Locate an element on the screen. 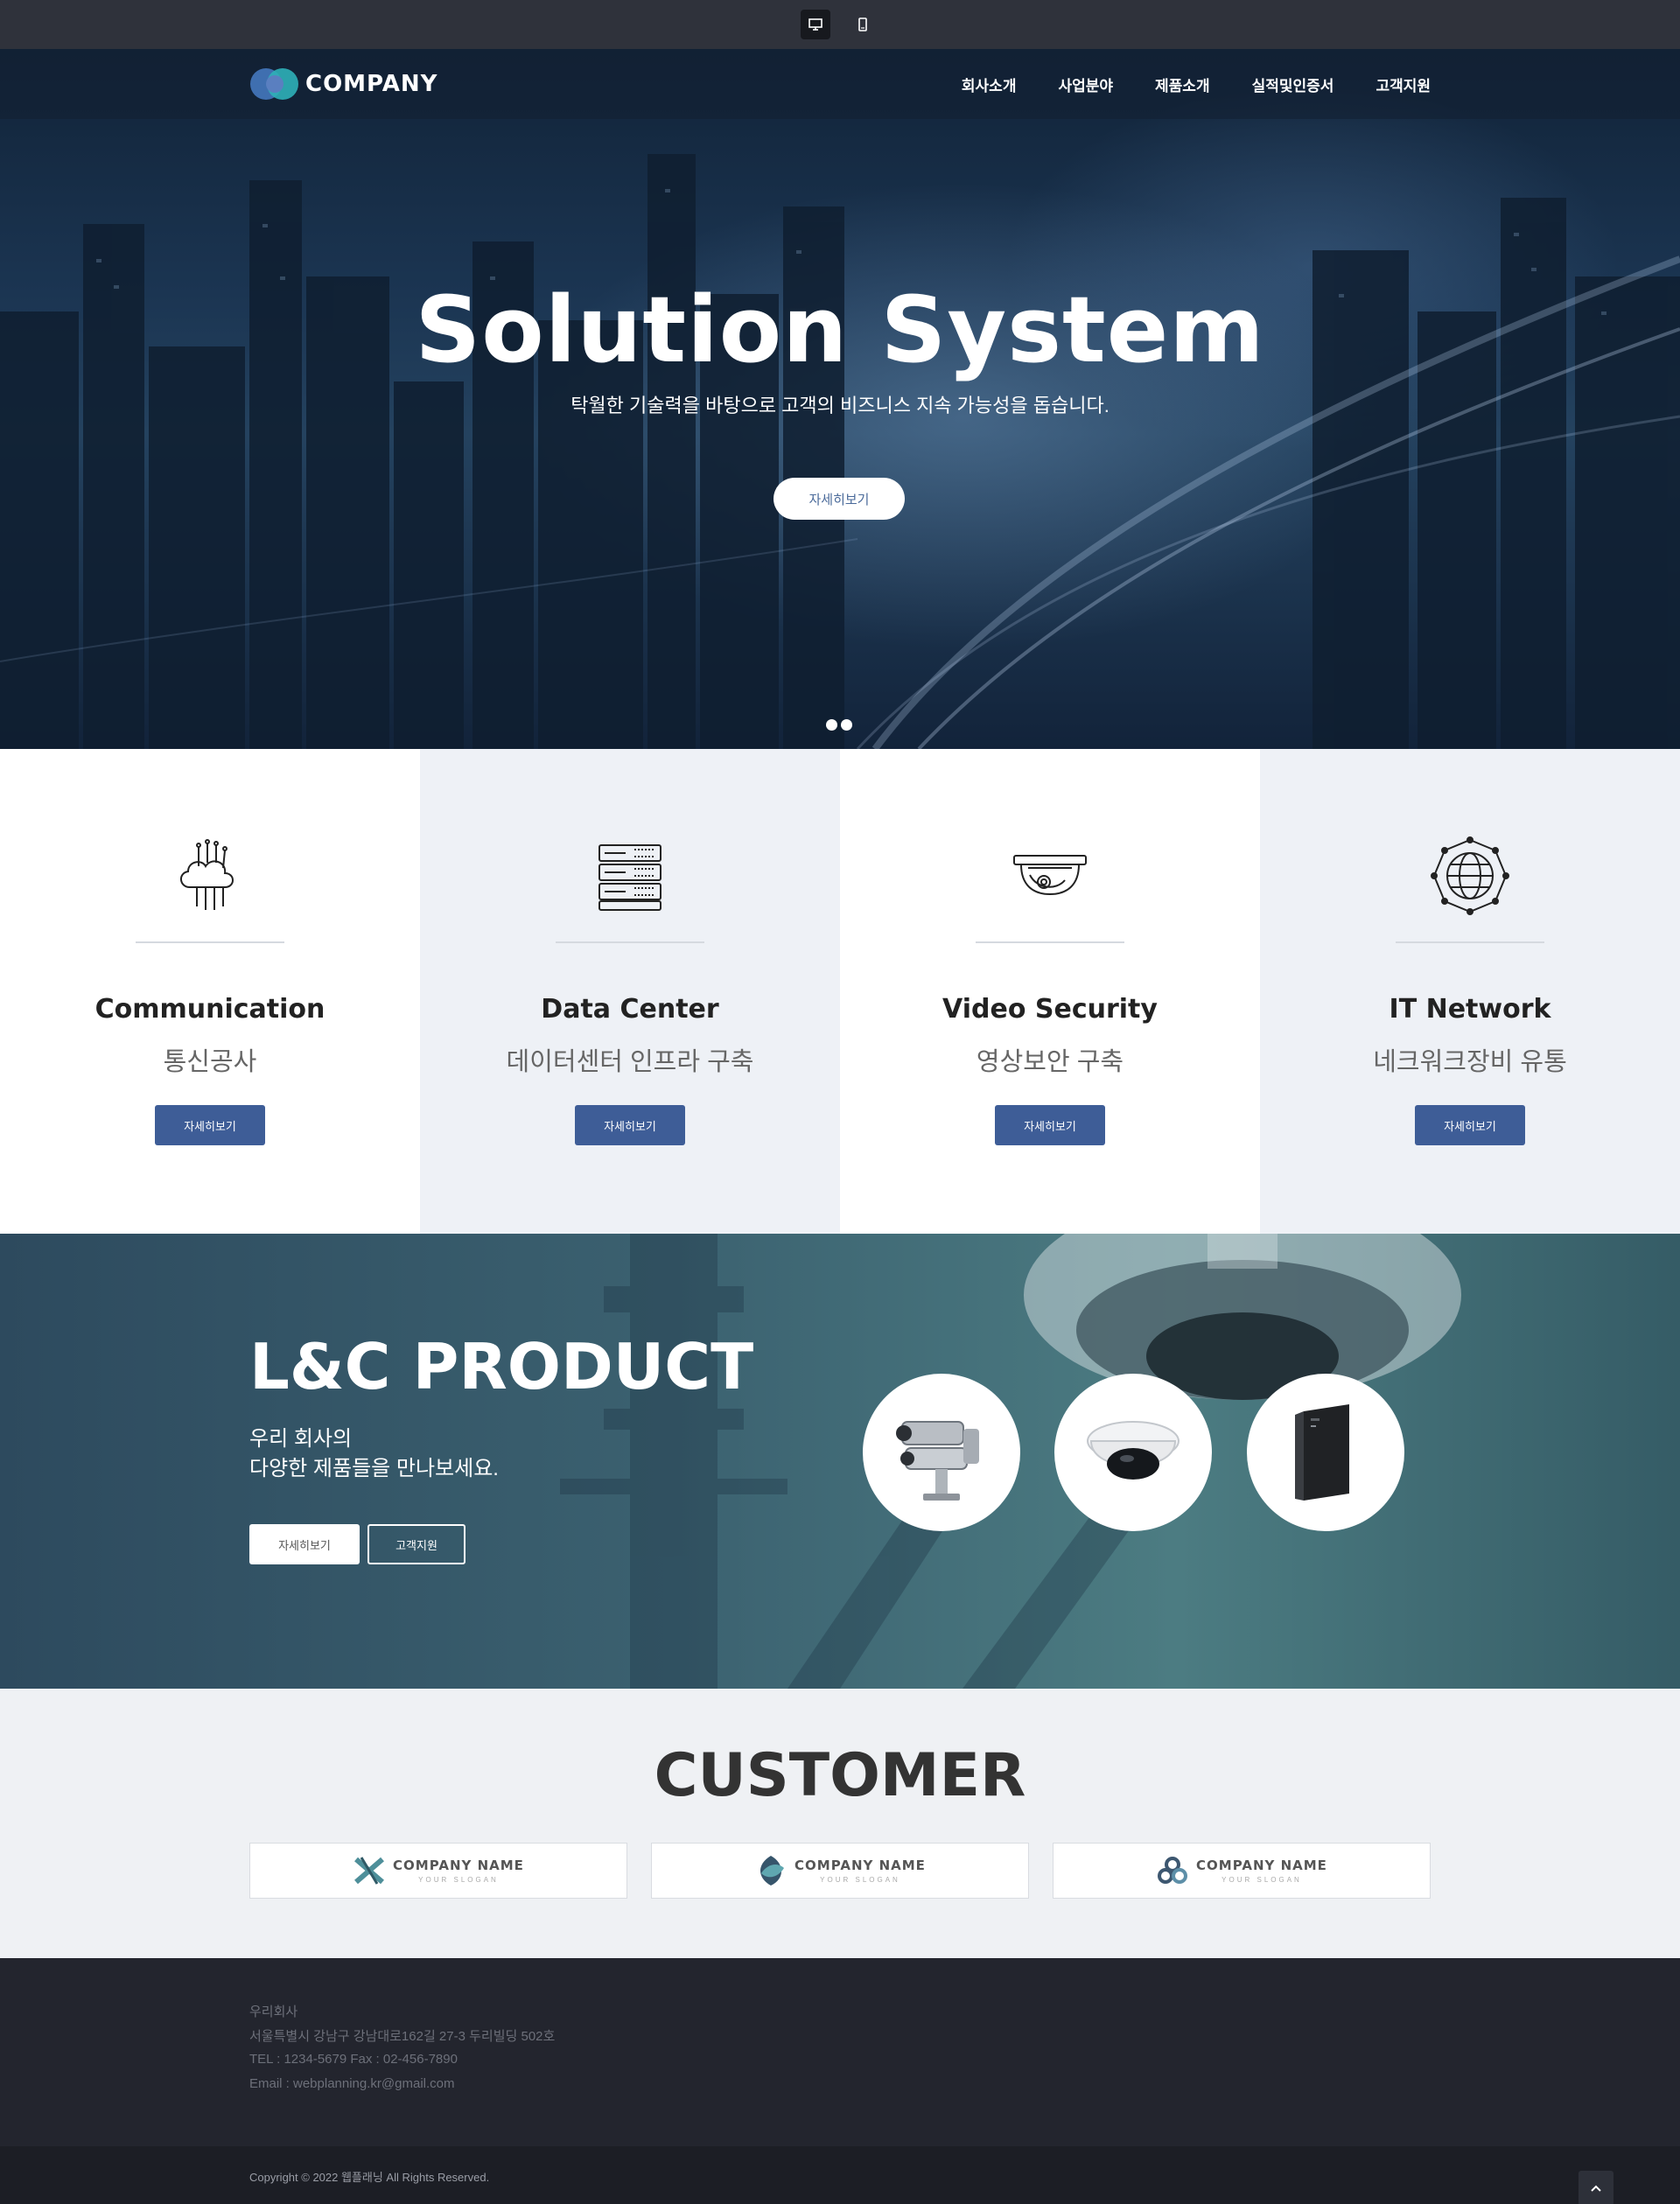  product-support-button: 고객지원 is located at coordinates (417, 1544).